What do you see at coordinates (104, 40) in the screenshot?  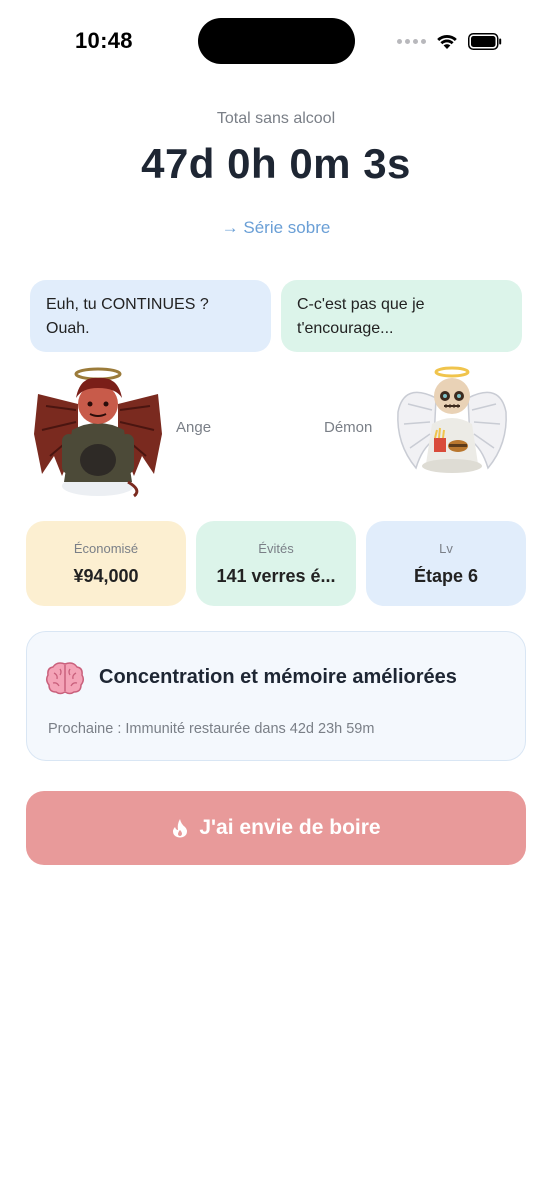 I see `status-time: 10:48` at bounding box center [104, 40].